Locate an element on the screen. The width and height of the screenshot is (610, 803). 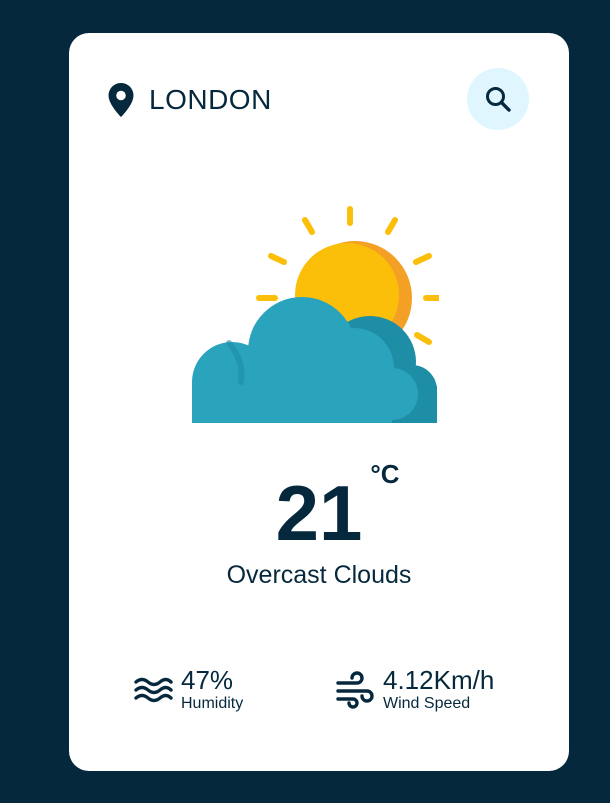
wind-label: Wind Speed is located at coordinates (427, 703).